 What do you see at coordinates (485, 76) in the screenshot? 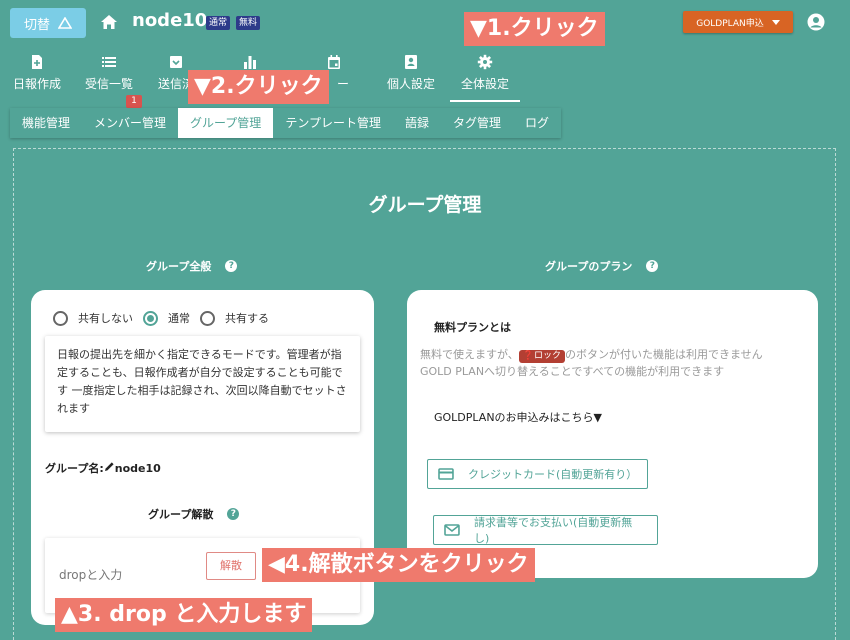
I see `nav-item-global-settings: 全体設定` at bounding box center [485, 76].